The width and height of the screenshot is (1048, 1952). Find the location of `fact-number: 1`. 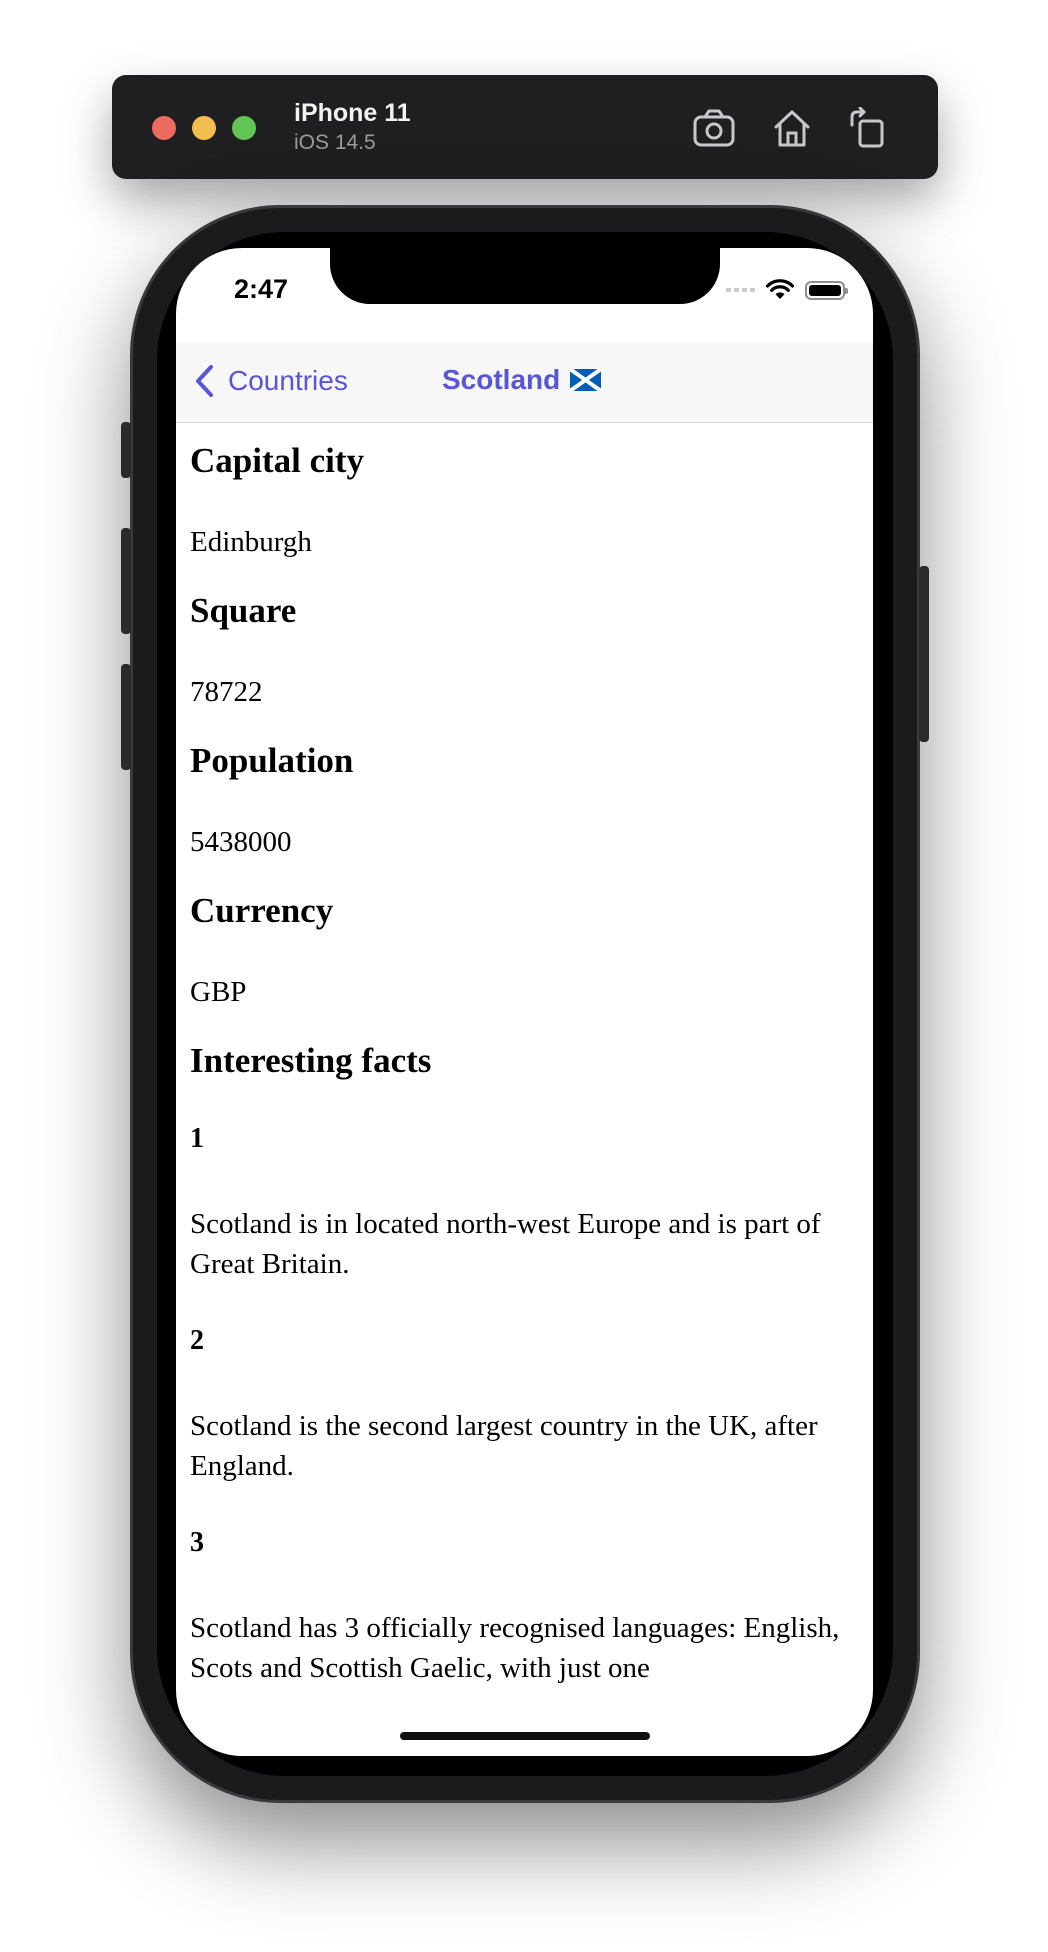

fact-number: 1 is located at coordinates (197, 1138).